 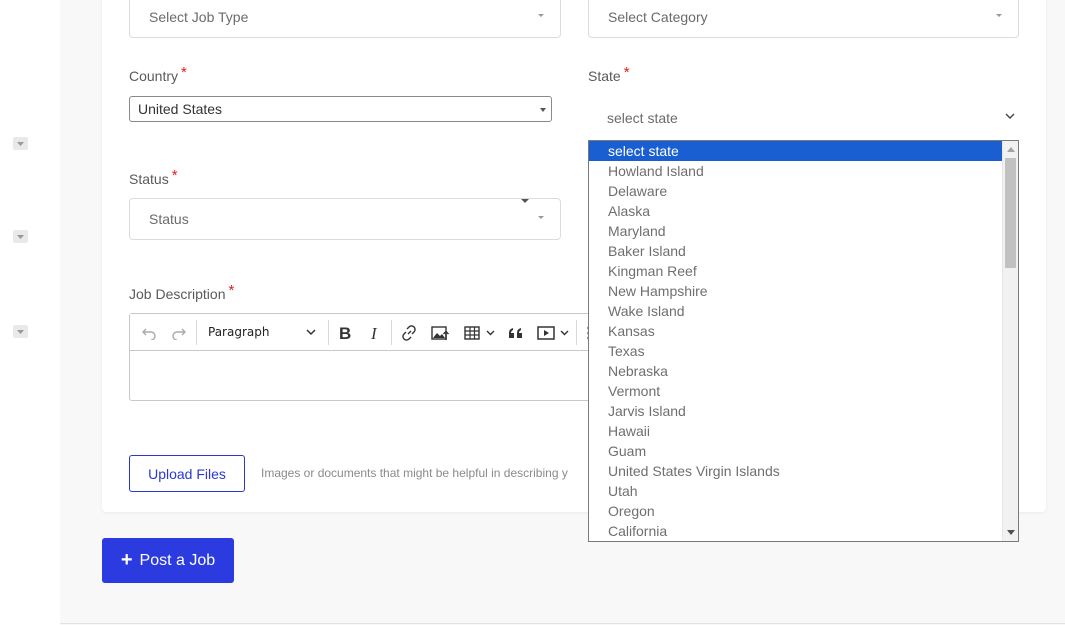 I want to click on state-option: Baker Island, so click(x=796, y=251).